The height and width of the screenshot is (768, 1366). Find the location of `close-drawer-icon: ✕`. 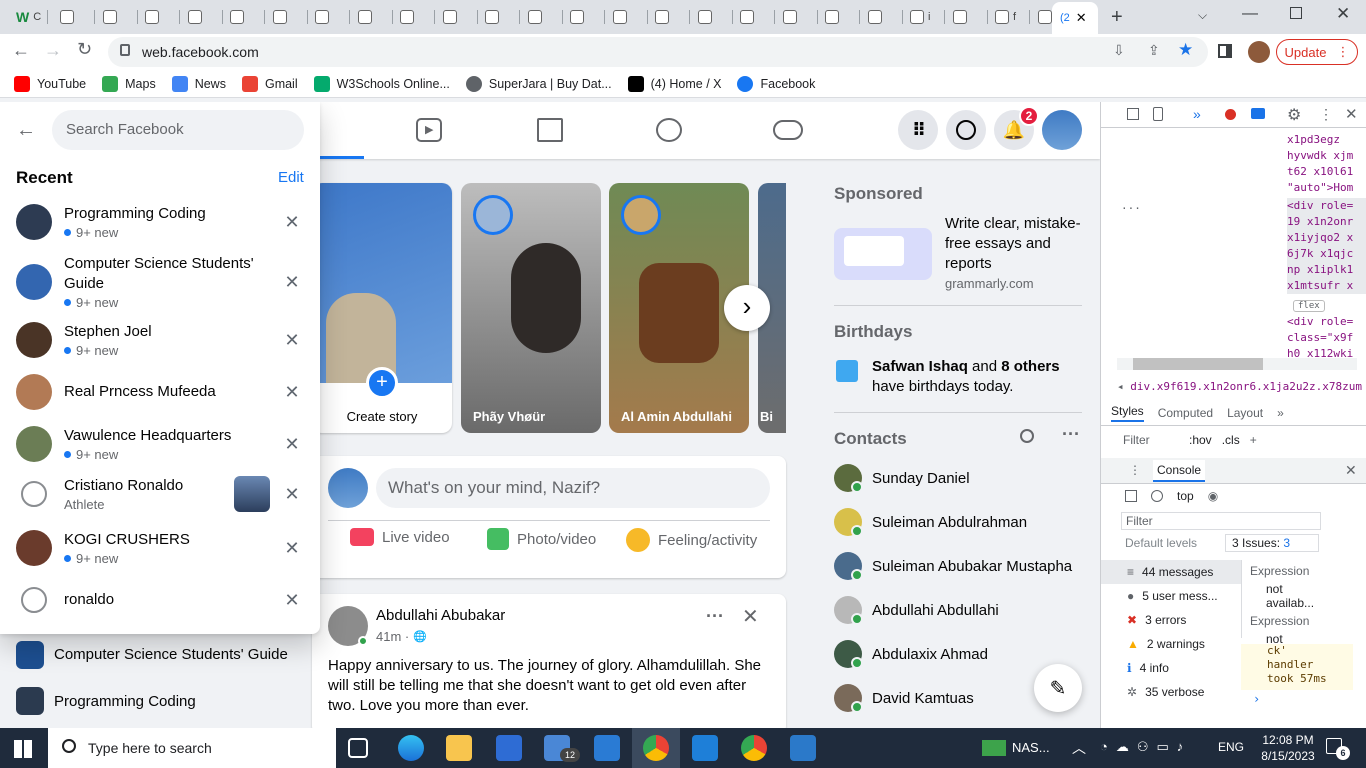

close-drawer-icon: ✕ is located at coordinates (1351, 470).